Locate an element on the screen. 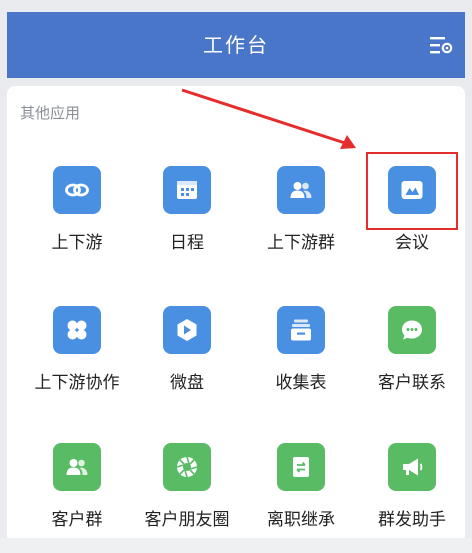 This screenshot has height=553, width=472. header-bar: 工作台 is located at coordinates (236, 45).